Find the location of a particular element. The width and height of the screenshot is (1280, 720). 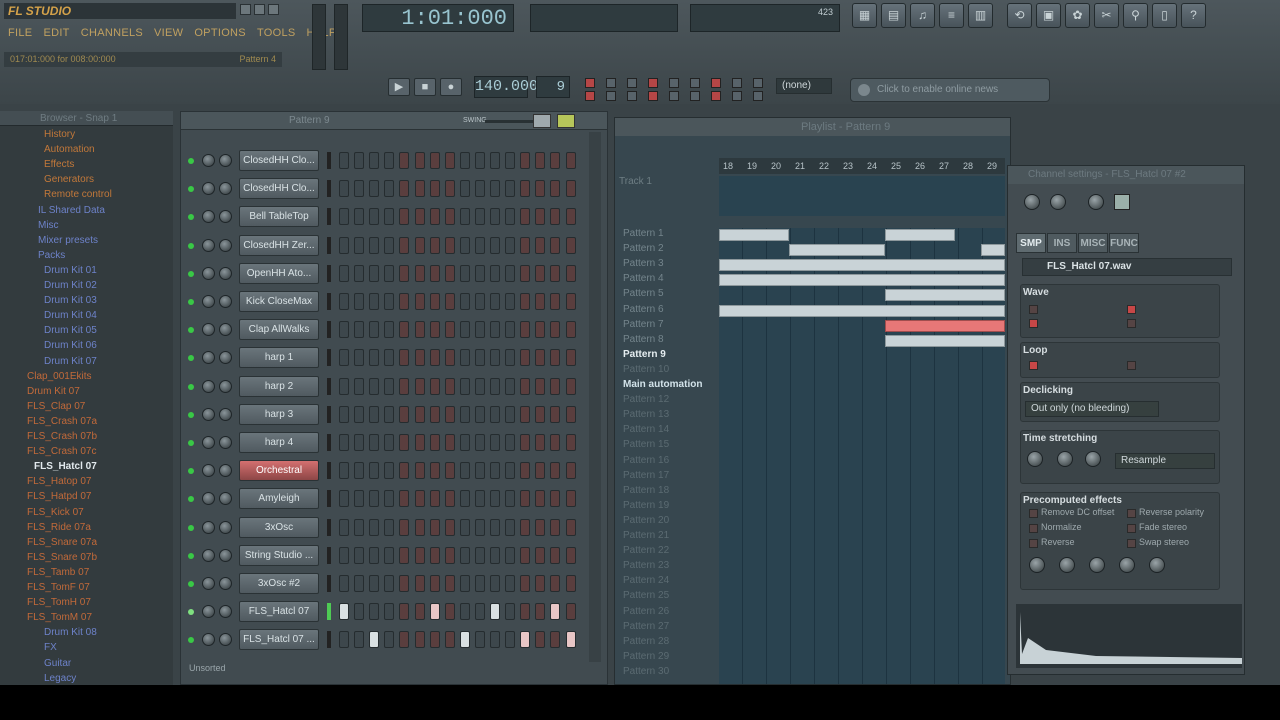

pattern-name: Pattern 14 is located at coordinates (646, 429).